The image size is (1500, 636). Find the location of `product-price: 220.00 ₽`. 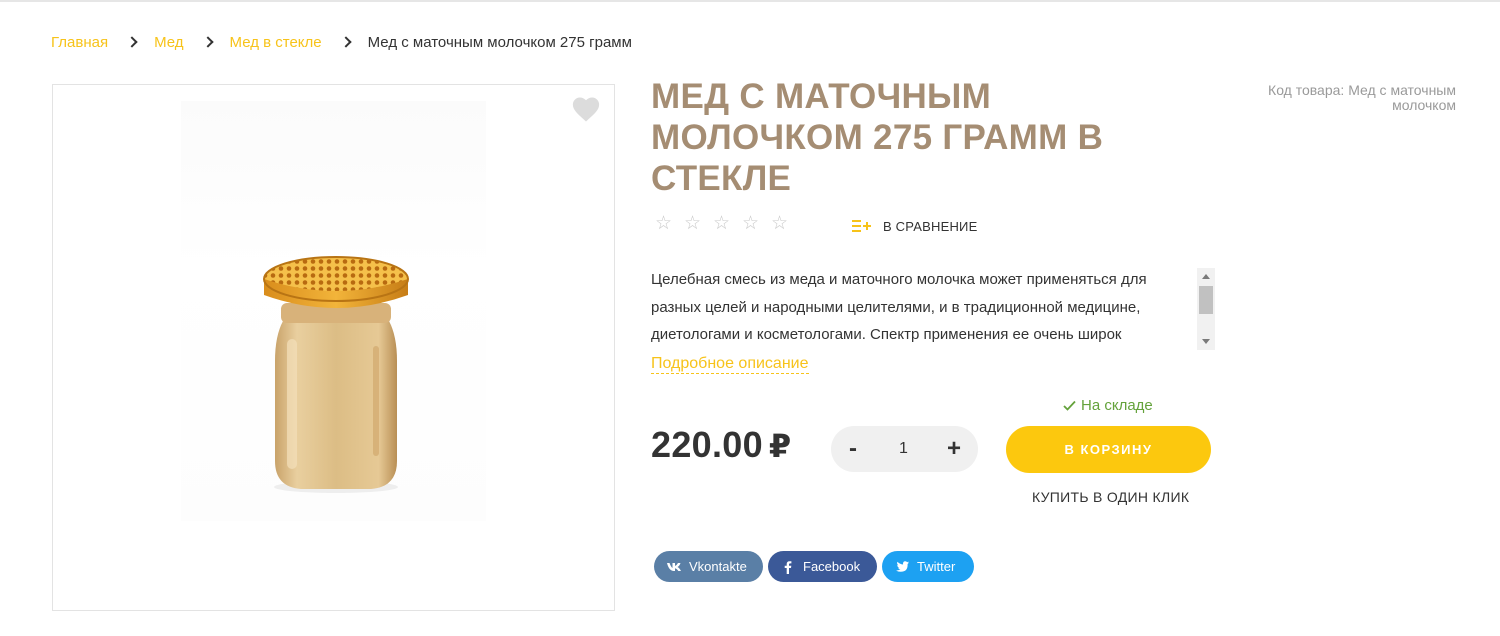

product-price: 220.00 ₽ is located at coordinates (721, 445).